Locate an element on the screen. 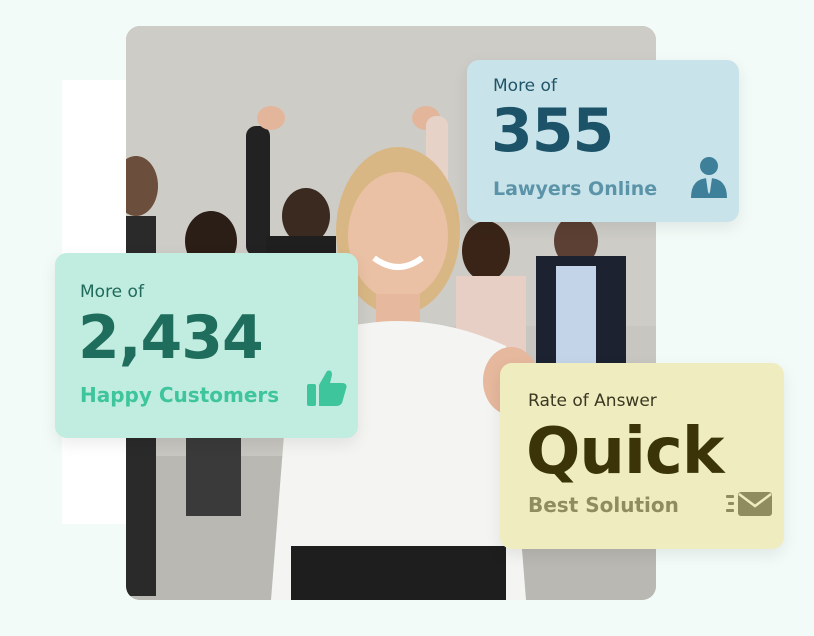 The image size is (814, 636). customers-count: 2,434 is located at coordinates (171, 338).